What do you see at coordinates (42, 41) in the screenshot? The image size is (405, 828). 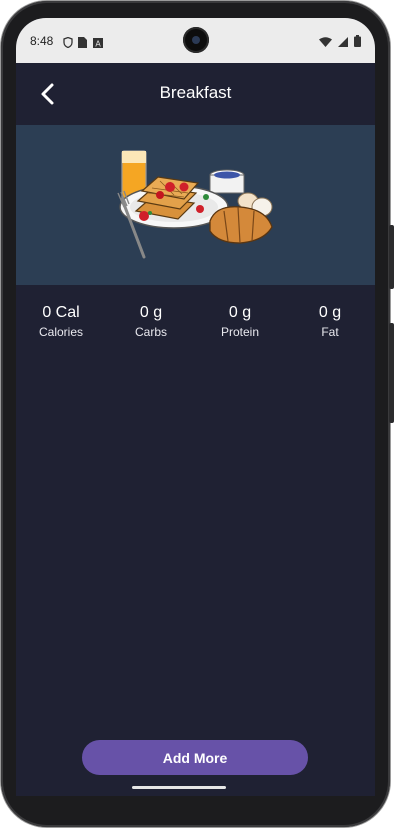 I see `status-time: 8:48` at bounding box center [42, 41].